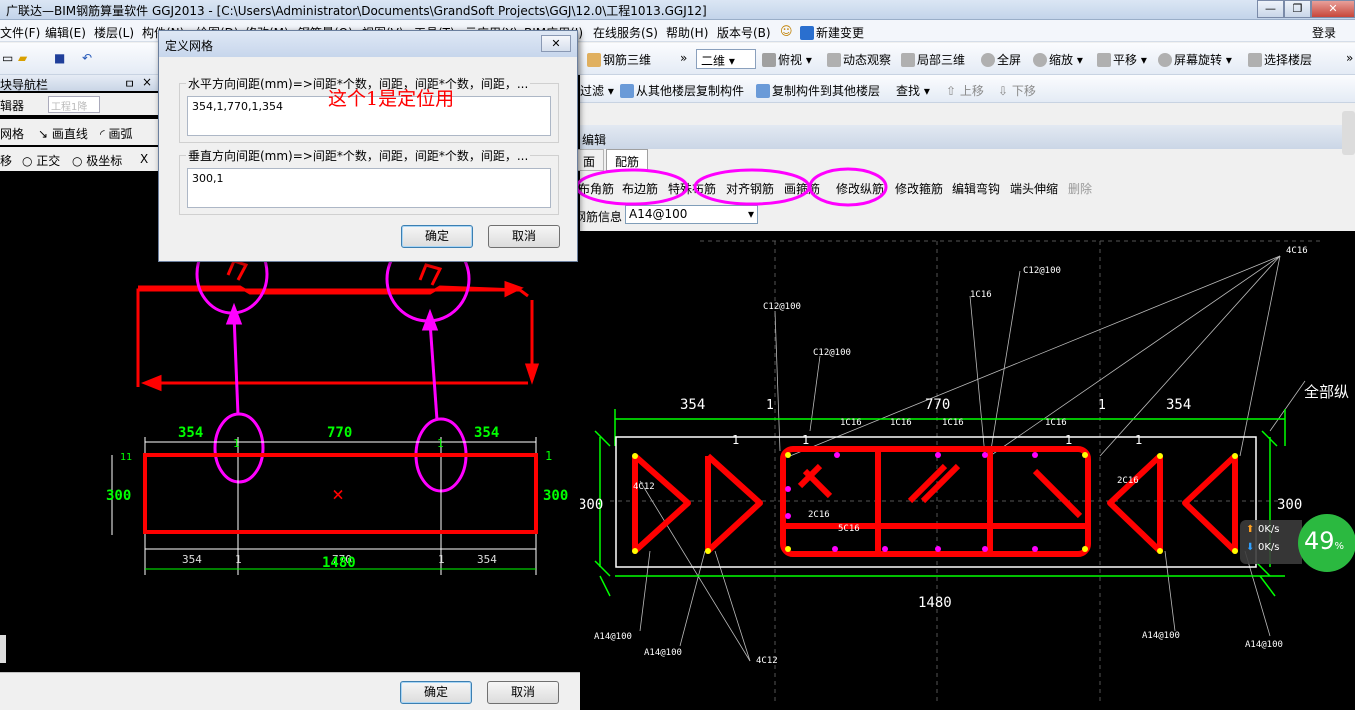 The image size is (1355, 710). I want to click on dialog-cancel-button: 取消, so click(524, 236).